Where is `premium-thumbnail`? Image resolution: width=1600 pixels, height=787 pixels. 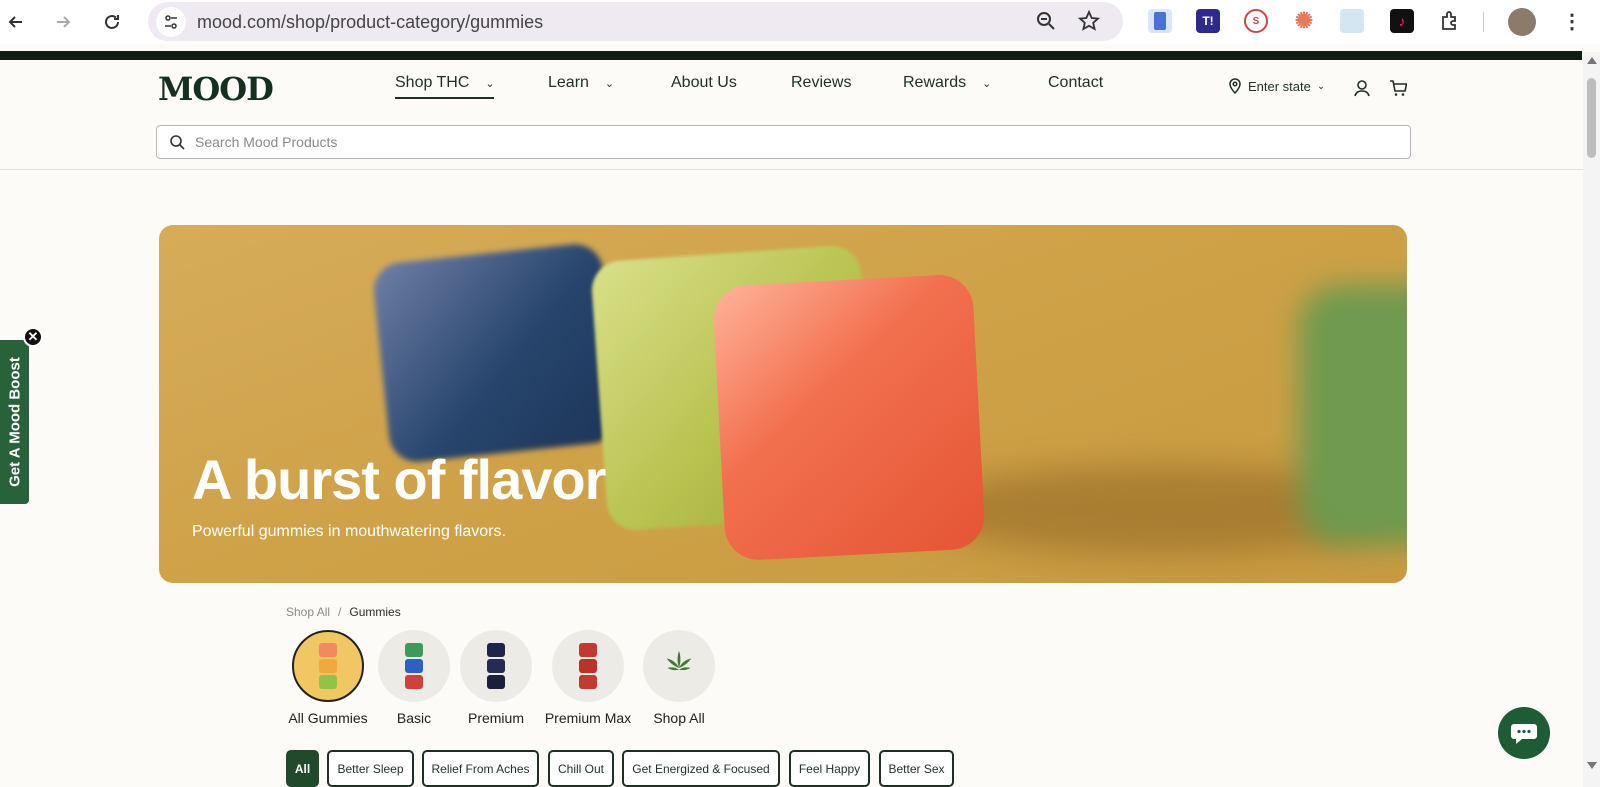 premium-thumbnail is located at coordinates (496, 666).